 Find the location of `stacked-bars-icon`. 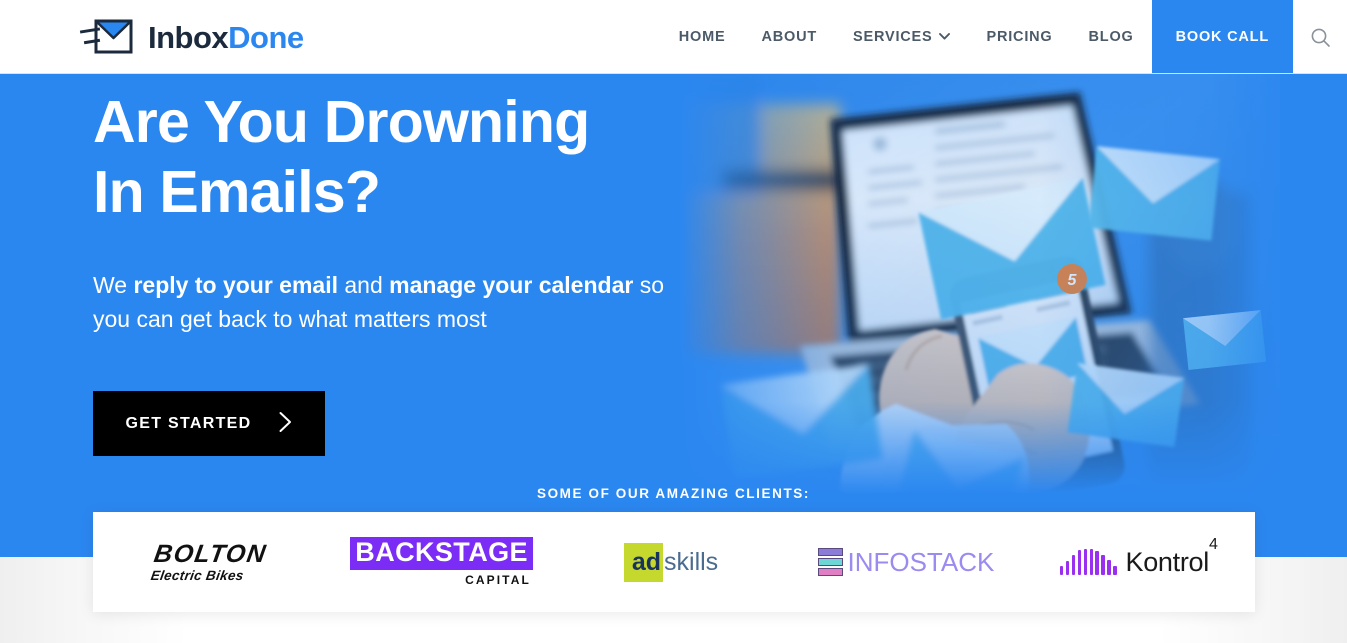

stacked-bars-icon is located at coordinates (831, 562).